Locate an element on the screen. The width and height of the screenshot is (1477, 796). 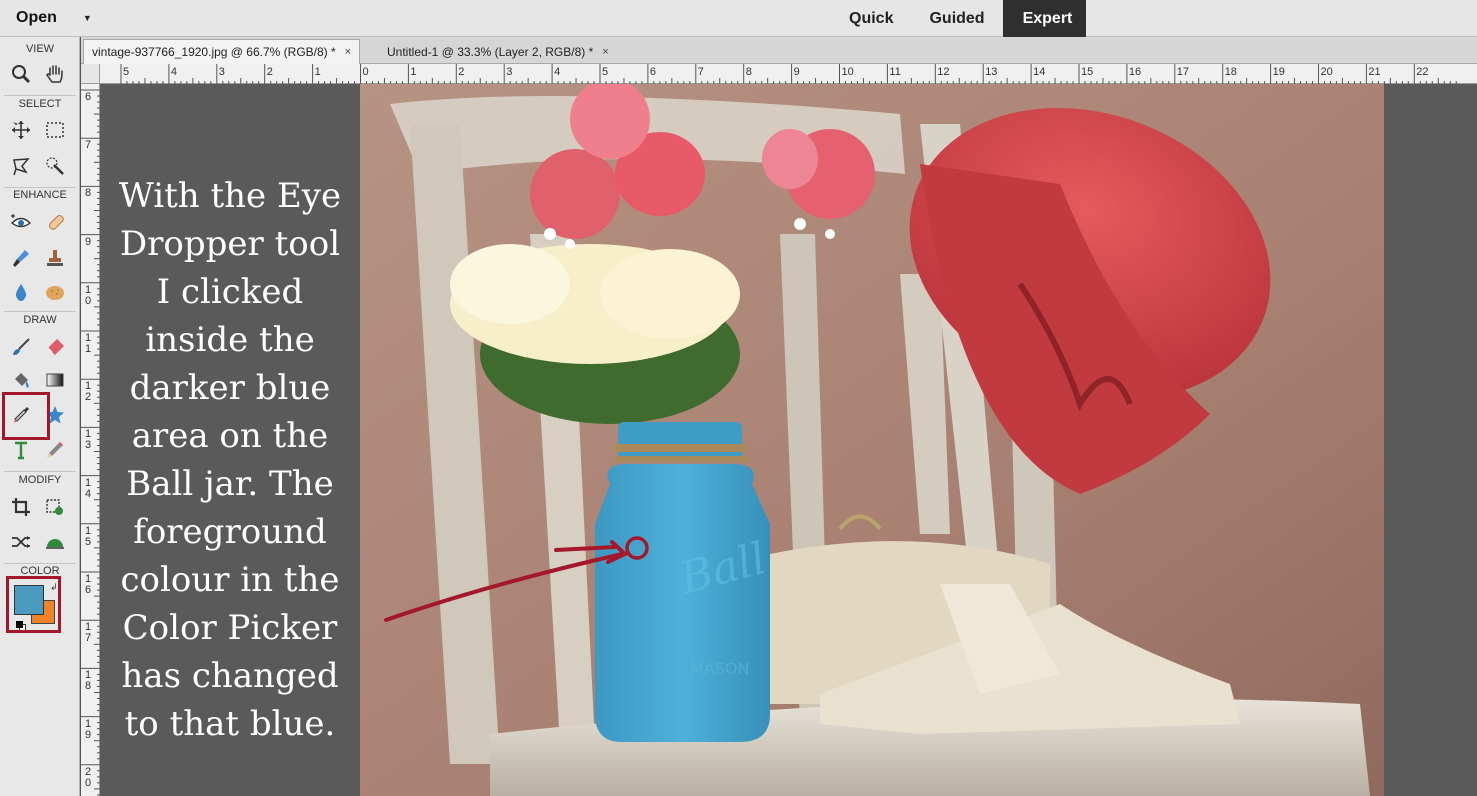
content-aware-move-tool is located at coordinates (21, 542).